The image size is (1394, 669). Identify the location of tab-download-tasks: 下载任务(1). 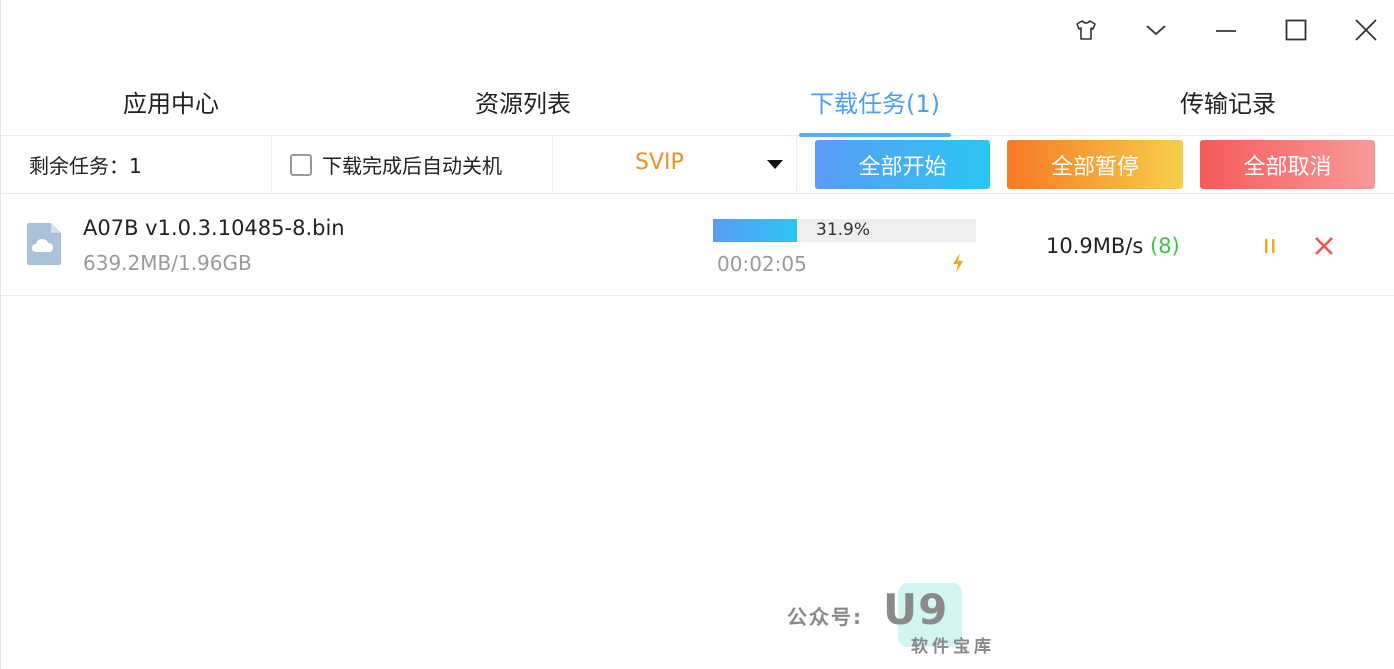
(875, 101).